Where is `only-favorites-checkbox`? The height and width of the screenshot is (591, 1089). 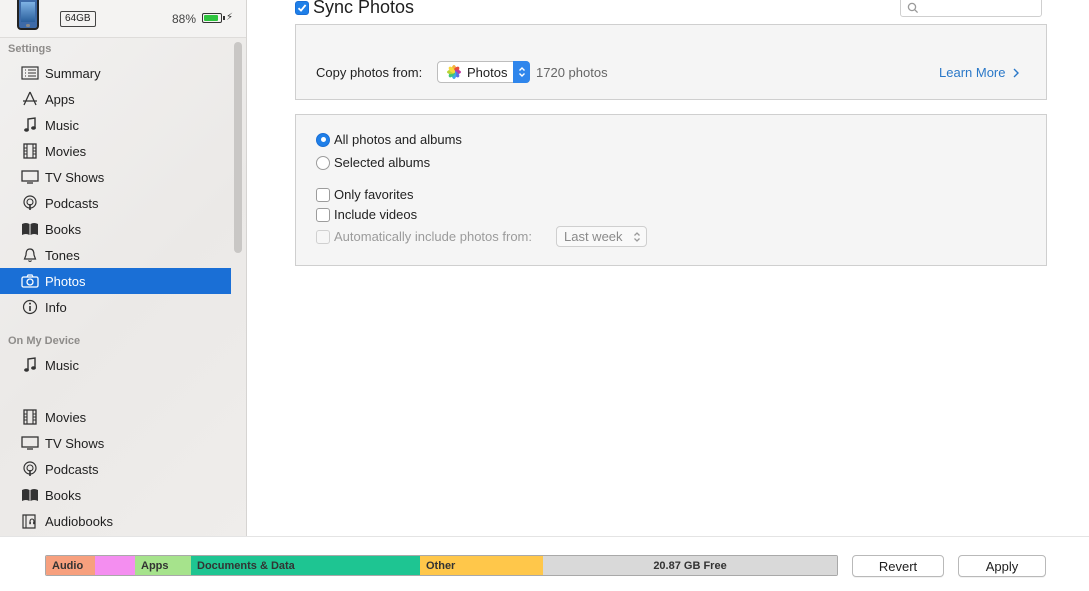
only-favorites-checkbox is located at coordinates (323, 194).